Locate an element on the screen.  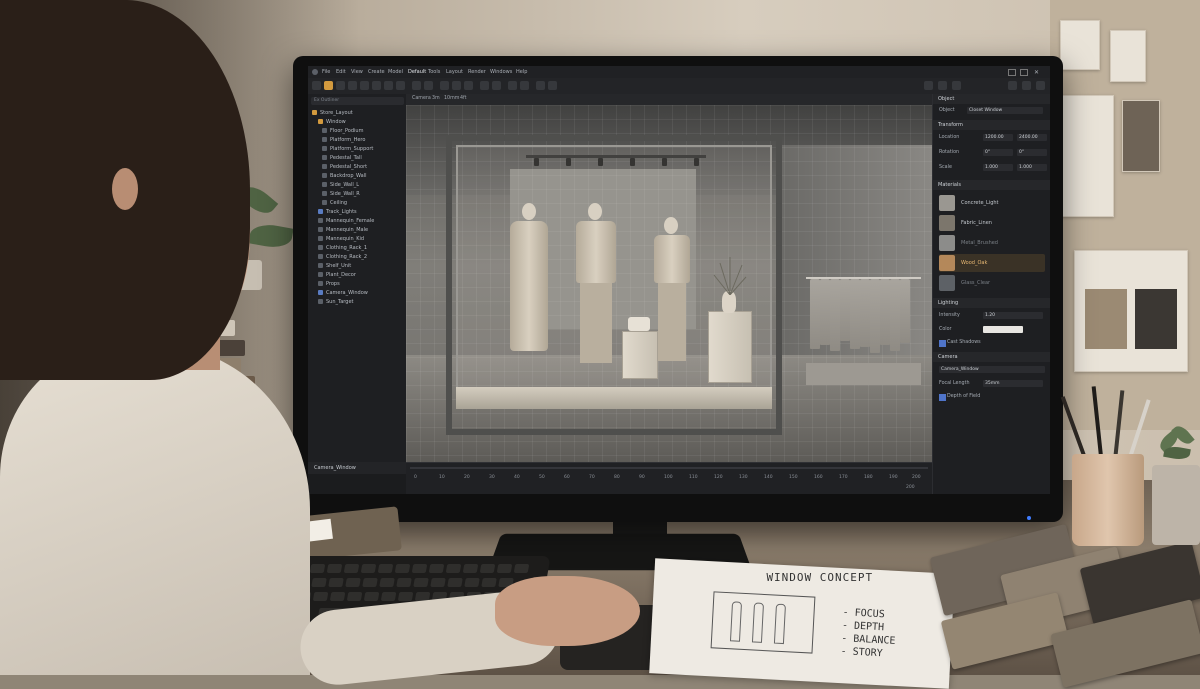
texture-icon is located at coordinates (468, 85).